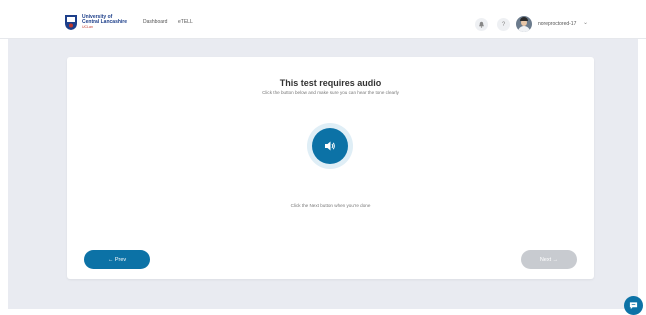 Image resolution: width=646 pixels, height=315 pixels. Describe the element at coordinates (95, 22) in the screenshot. I see `university-logo: University of Central Lancashire UCLan` at that location.